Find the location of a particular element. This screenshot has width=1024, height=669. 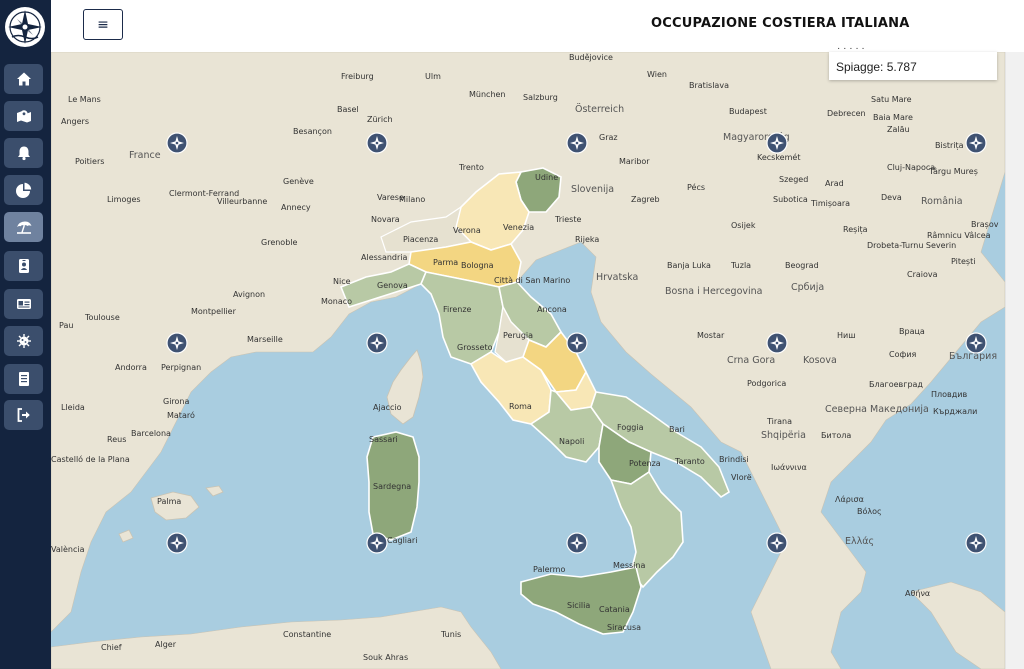

city-label: Osijek is located at coordinates (743, 225).